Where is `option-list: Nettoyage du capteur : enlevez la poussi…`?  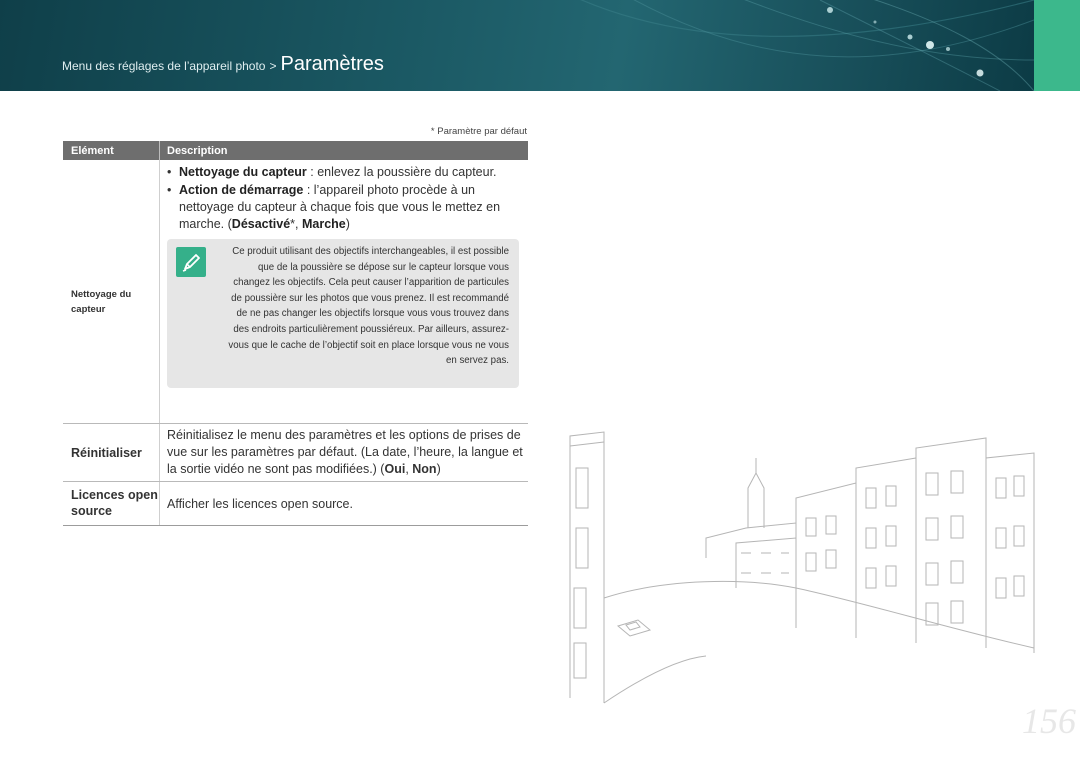 option-list: Nettoyage du capteur : enlevez la poussi… is located at coordinates (347, 198).